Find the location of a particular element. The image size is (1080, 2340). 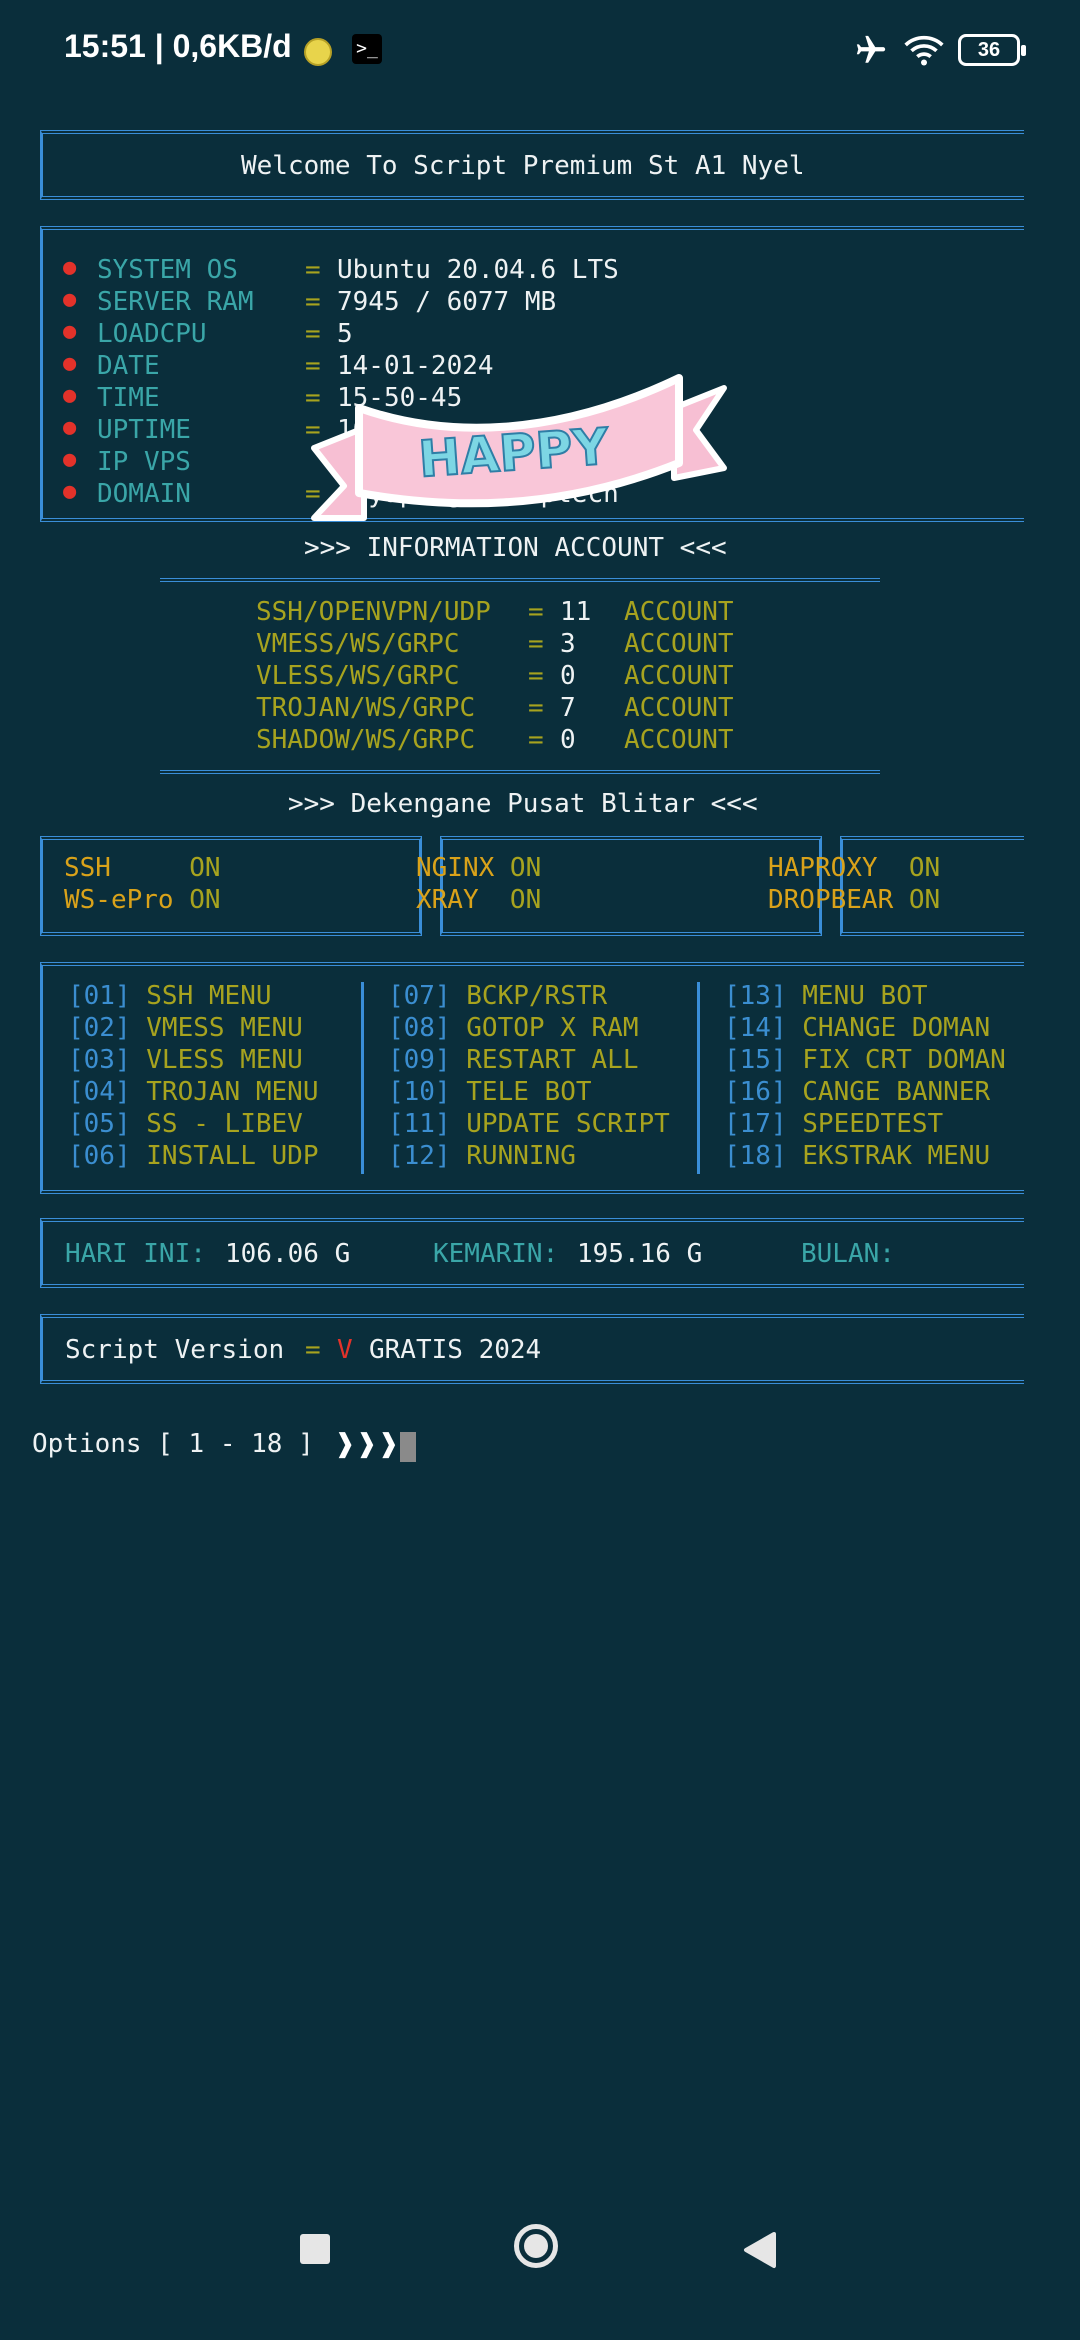

version-v: V is located at coordinates (345, 1350).